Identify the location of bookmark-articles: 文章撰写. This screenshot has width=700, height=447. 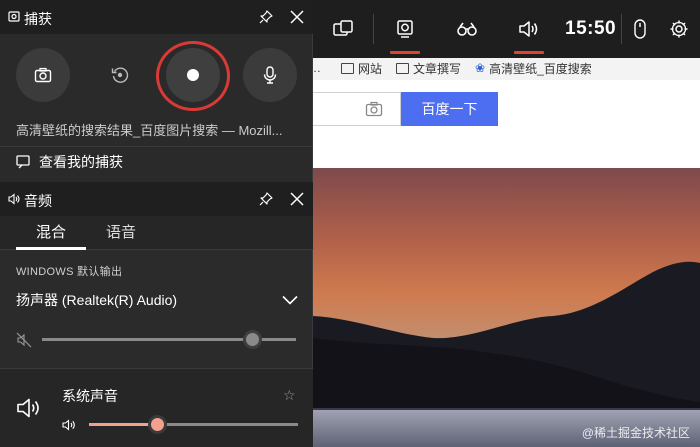
(428, 68).